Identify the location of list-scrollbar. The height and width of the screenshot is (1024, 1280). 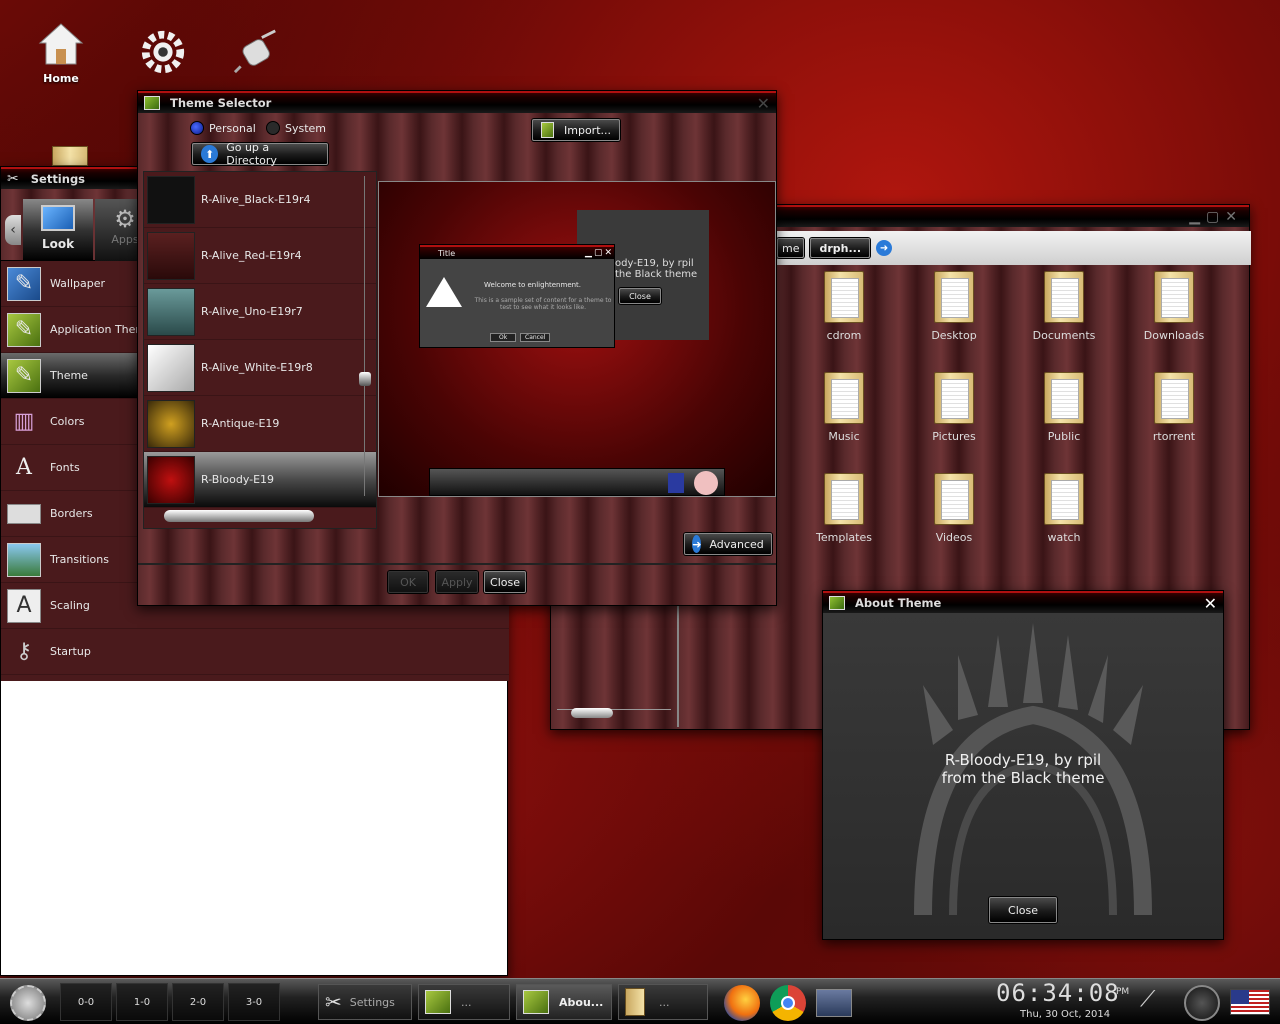
(365, 336).